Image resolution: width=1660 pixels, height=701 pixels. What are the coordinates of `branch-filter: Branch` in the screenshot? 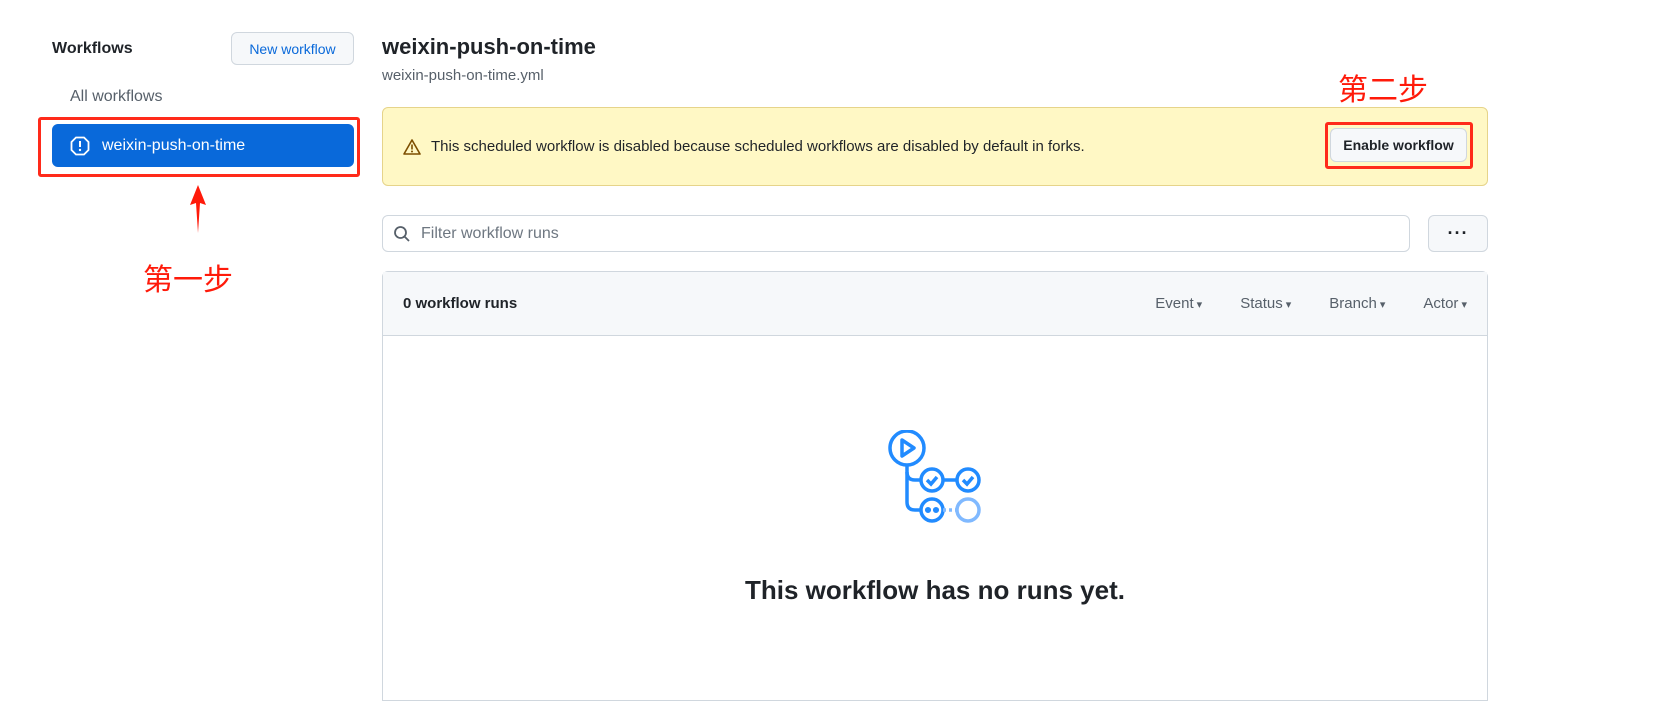 It's located at (1357, 303).